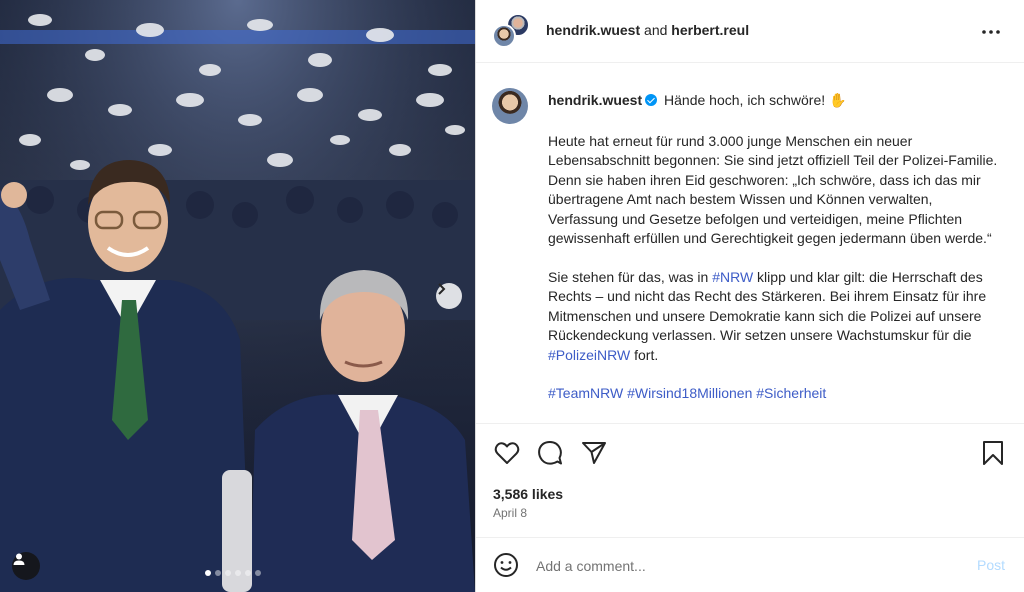  I want to click on verified-badge-icon, so click(651, 100).